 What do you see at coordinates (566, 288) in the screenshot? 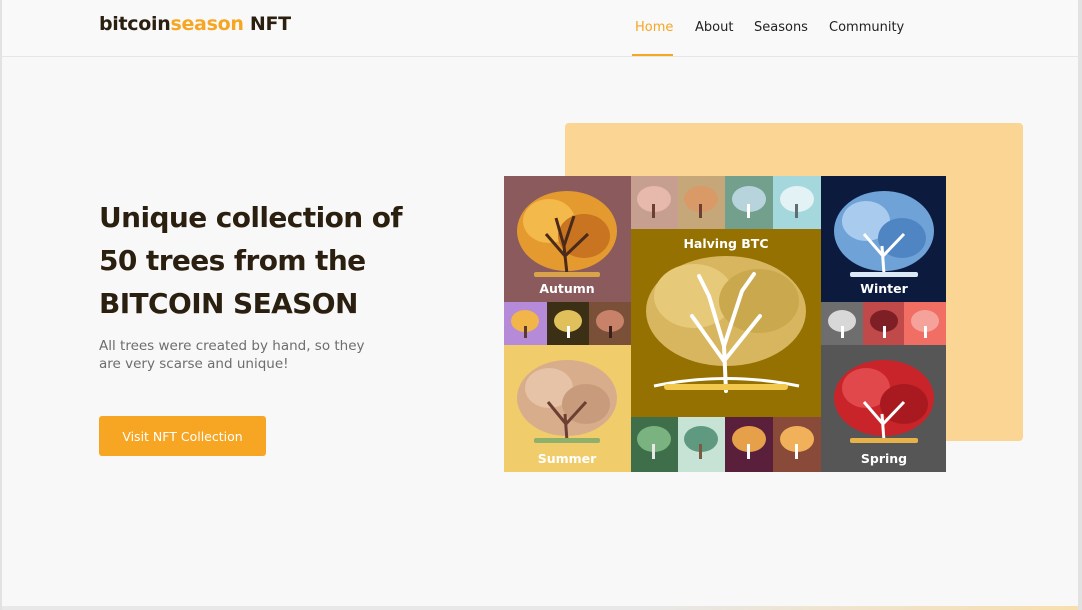
I see `autumn-label: Autumn` at bounding box center [566, 288].